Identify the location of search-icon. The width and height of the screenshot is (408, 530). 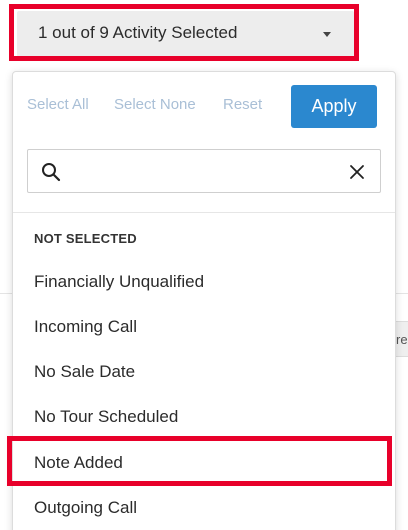
(51, 172).